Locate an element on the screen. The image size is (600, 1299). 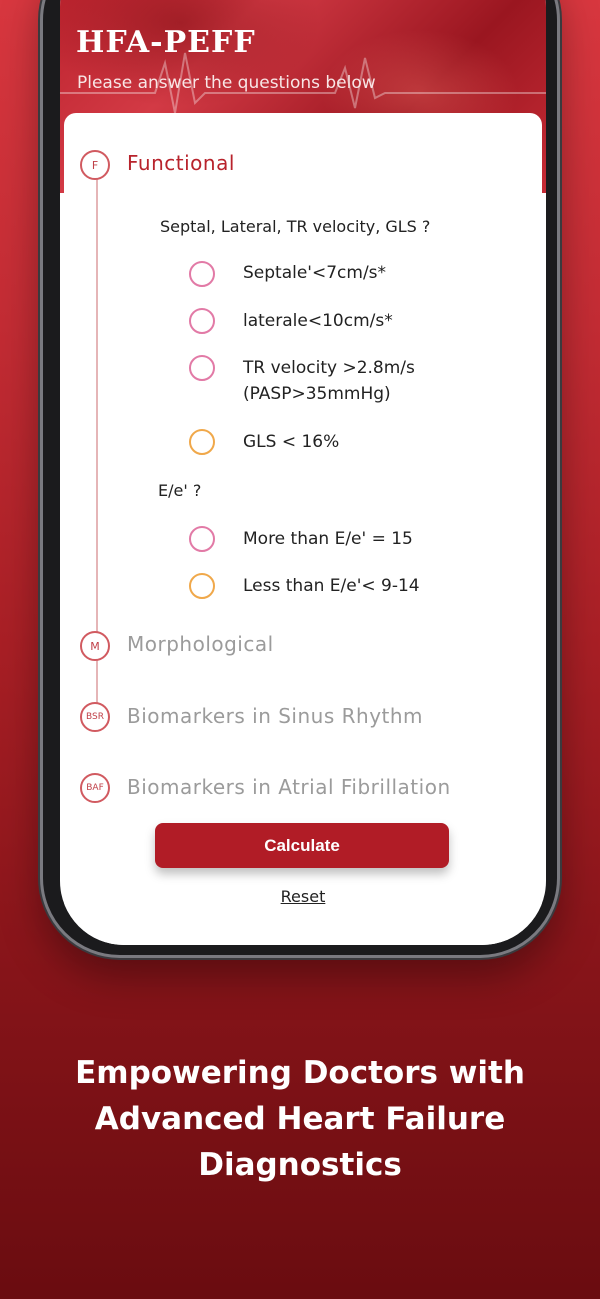
app-subtitle: Please answer the questions below is located at coordinates (226, 83).